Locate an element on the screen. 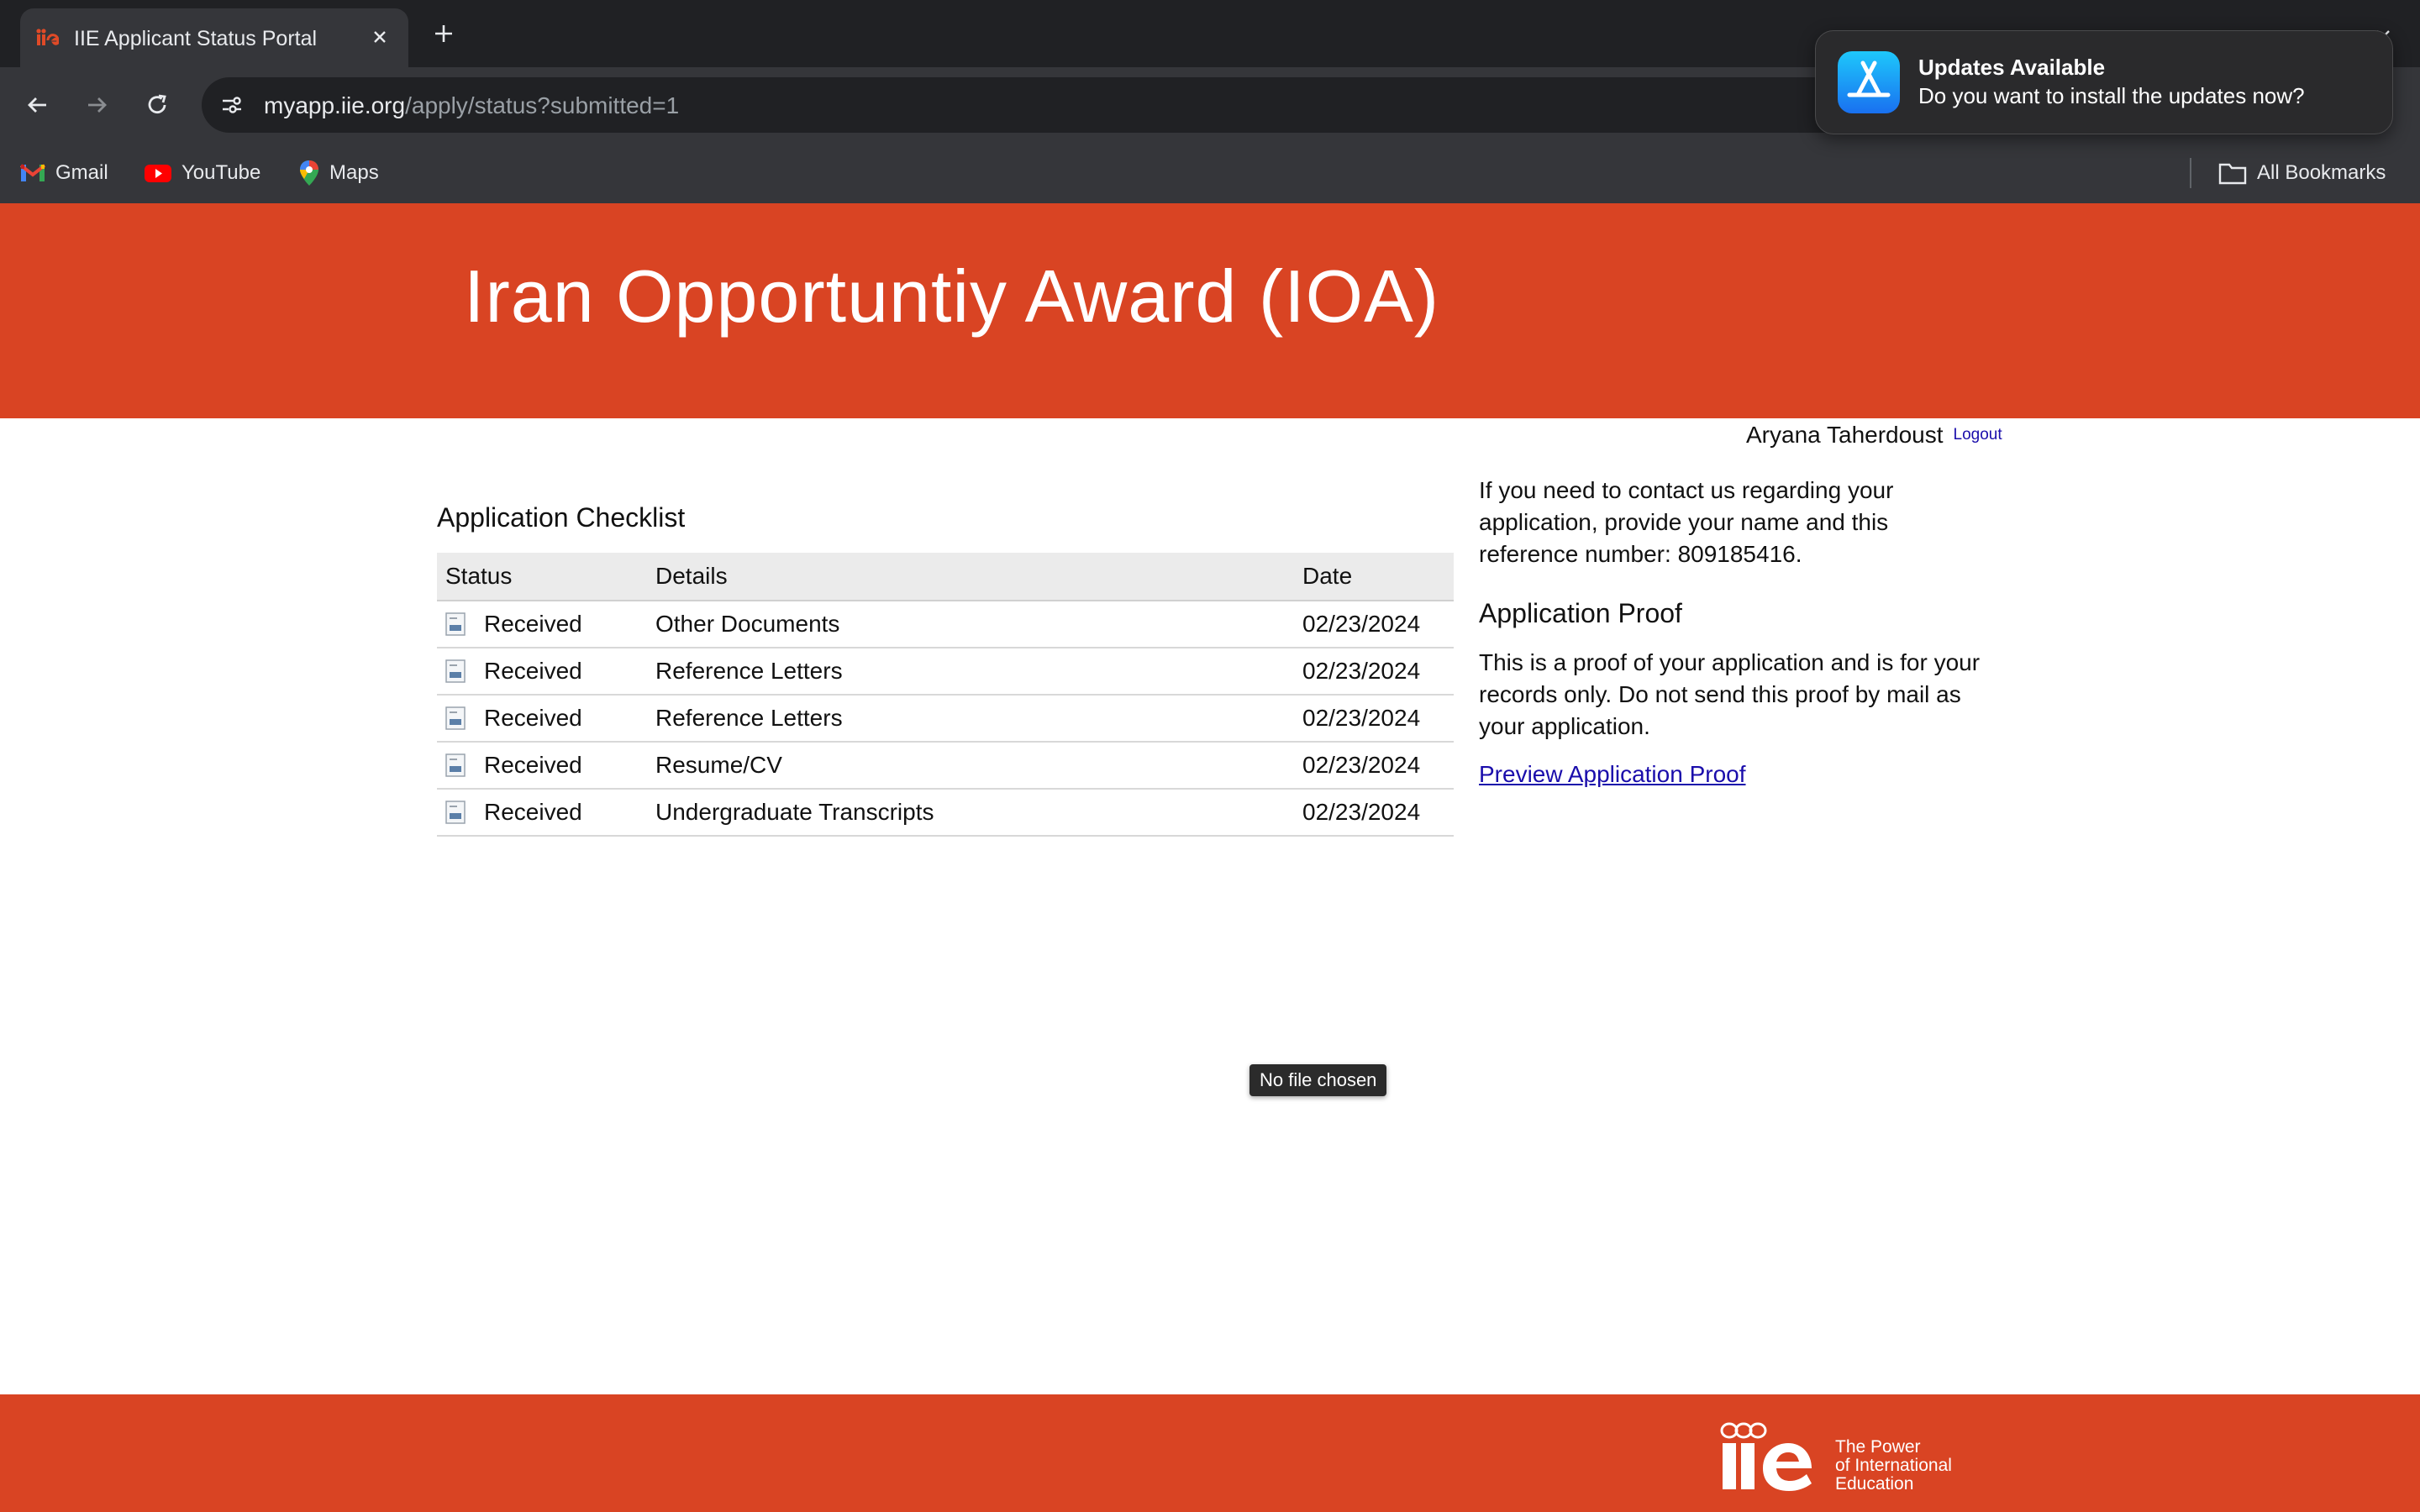  notification-body: Do you want to install the updates now? is located at coordinates (2111, 95).